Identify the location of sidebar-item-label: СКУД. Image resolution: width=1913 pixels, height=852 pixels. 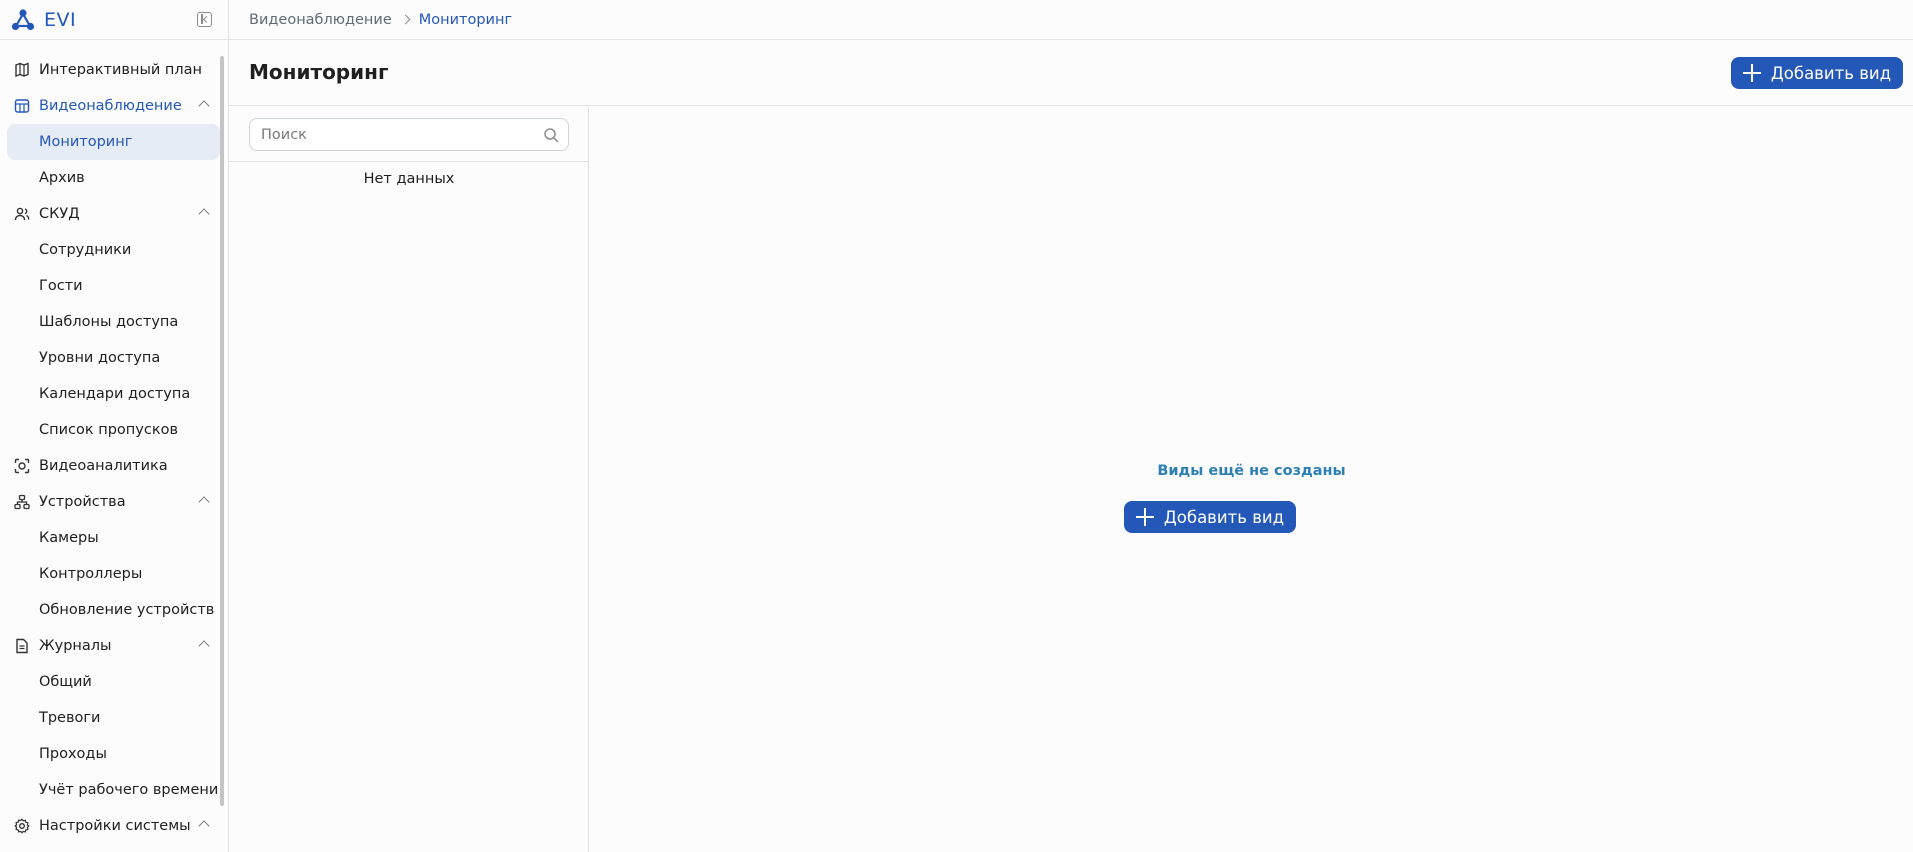
(59, 214).